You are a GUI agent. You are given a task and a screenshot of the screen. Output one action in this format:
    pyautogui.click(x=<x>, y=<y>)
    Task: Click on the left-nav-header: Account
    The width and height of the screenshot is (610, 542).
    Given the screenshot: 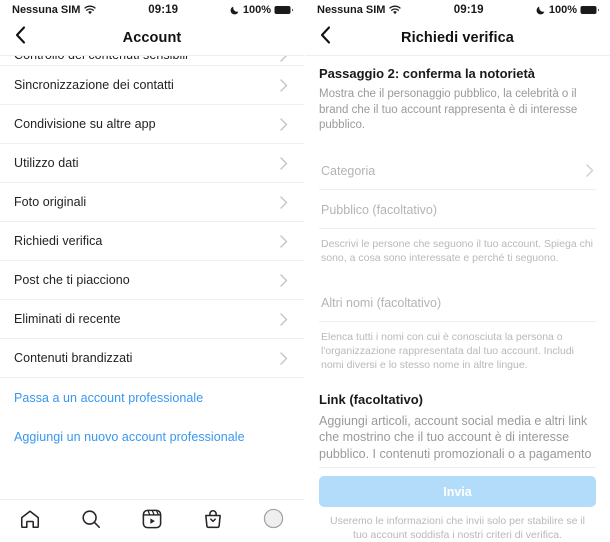 What is the action you would take?
    pyautogui.click(x=152, y=38)
    